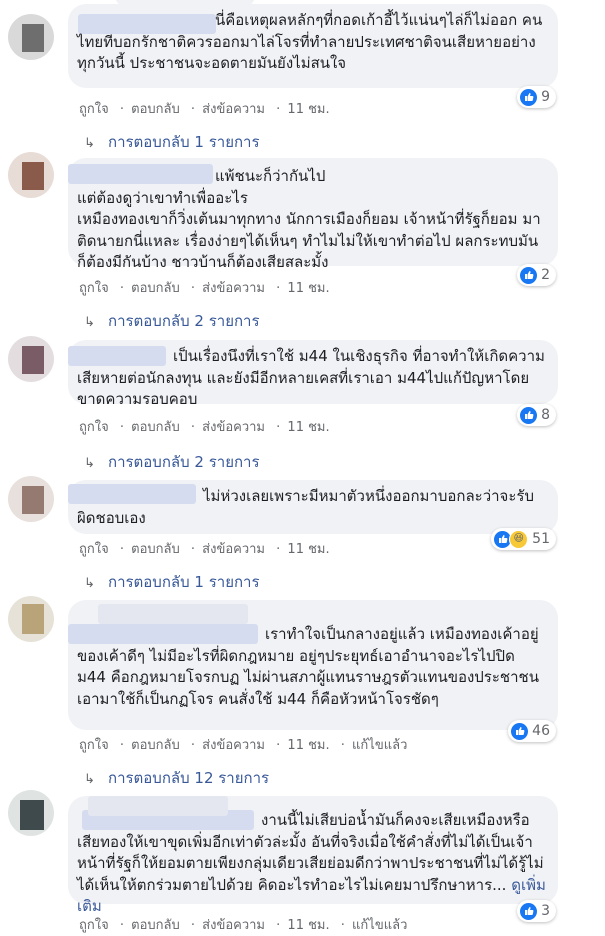 This screenshot has width=605, height=936. I want to click on haha-icon: 😆, so click(519, 539).